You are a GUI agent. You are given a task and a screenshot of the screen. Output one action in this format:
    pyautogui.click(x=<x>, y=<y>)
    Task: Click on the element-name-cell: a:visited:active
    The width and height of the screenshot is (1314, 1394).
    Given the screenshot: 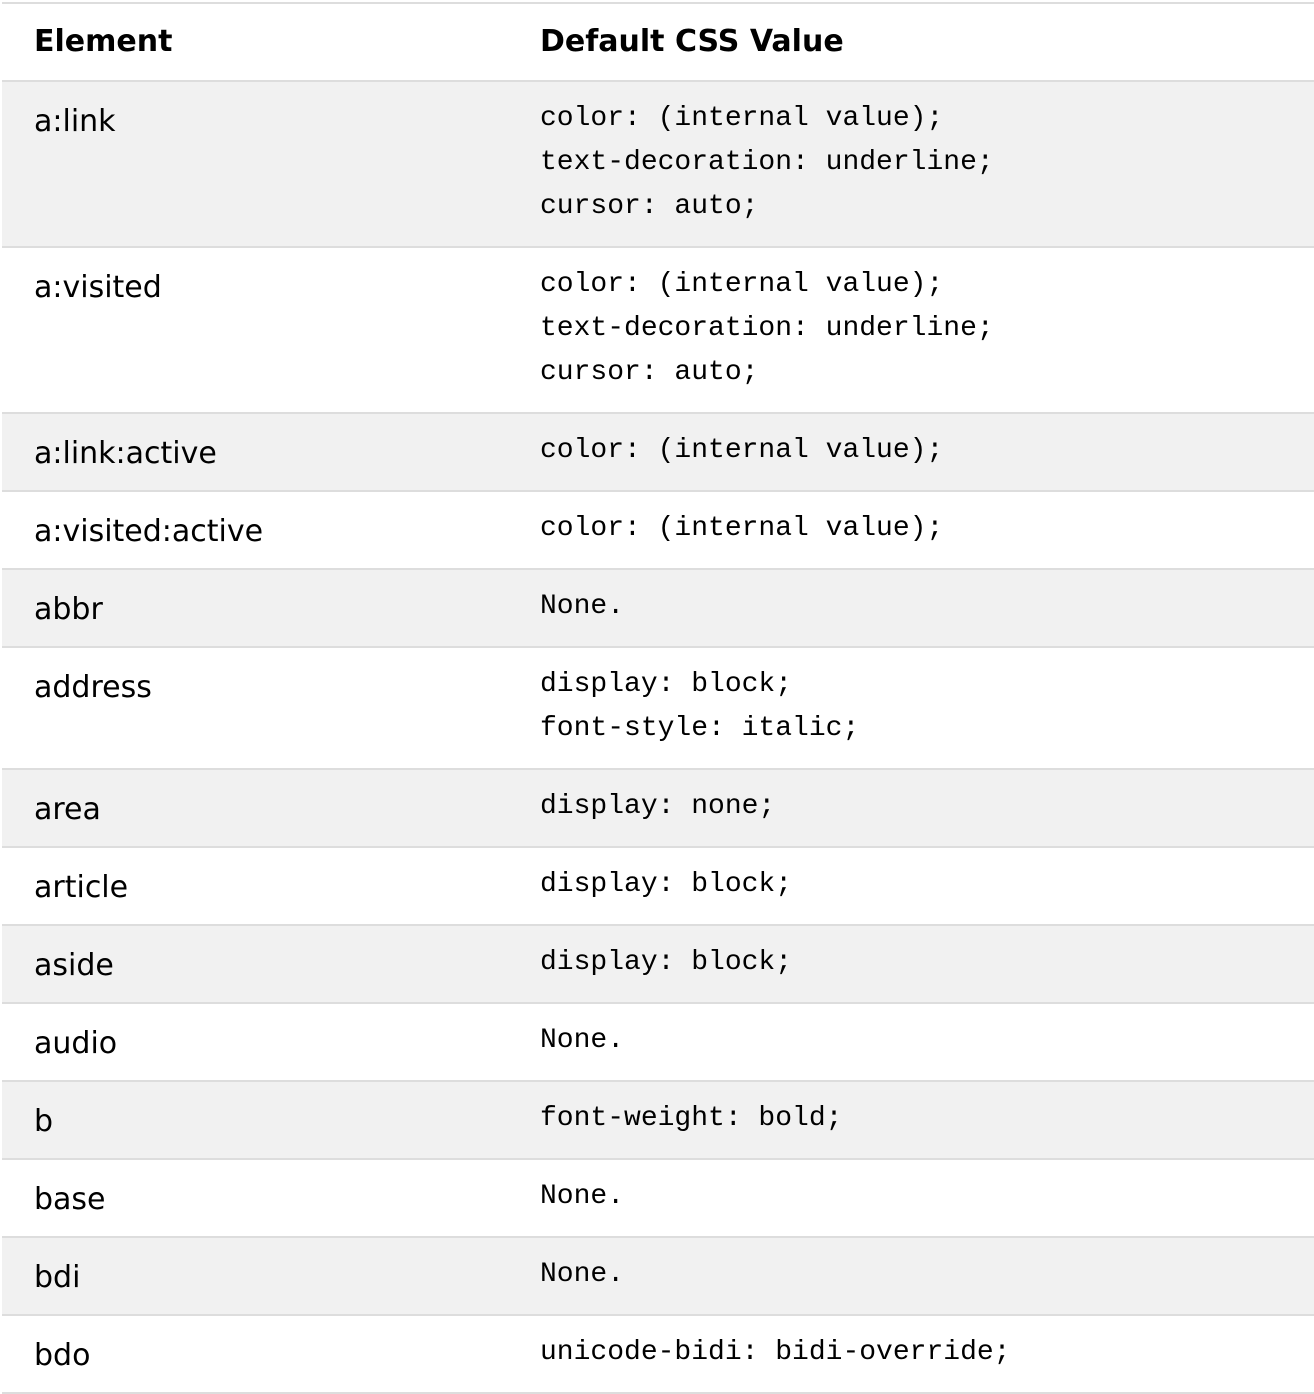 What is the action you would take?
    pyautogui.click(x=149, y=531)
    